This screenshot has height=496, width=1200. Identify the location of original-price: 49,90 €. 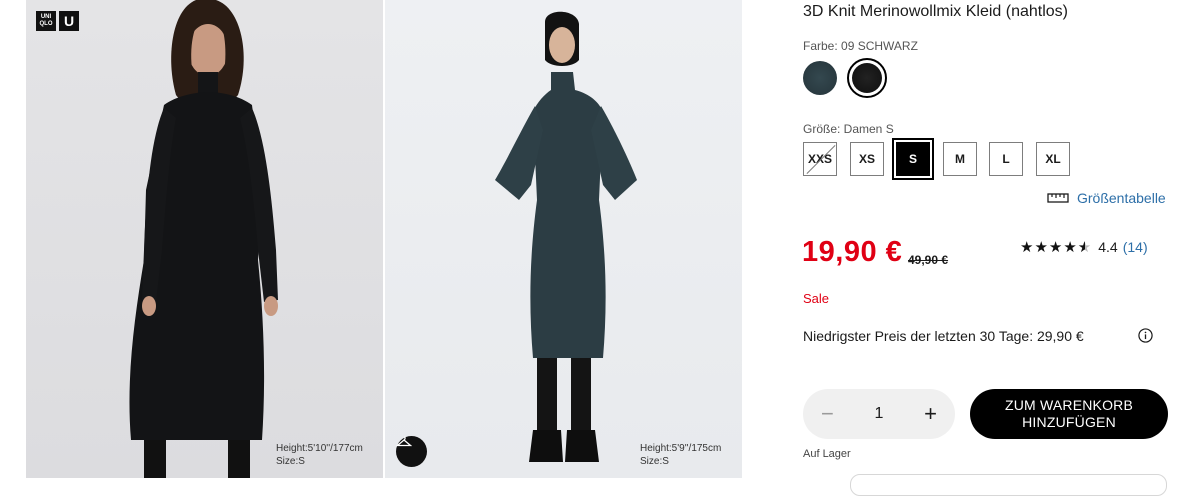
(928, 260).